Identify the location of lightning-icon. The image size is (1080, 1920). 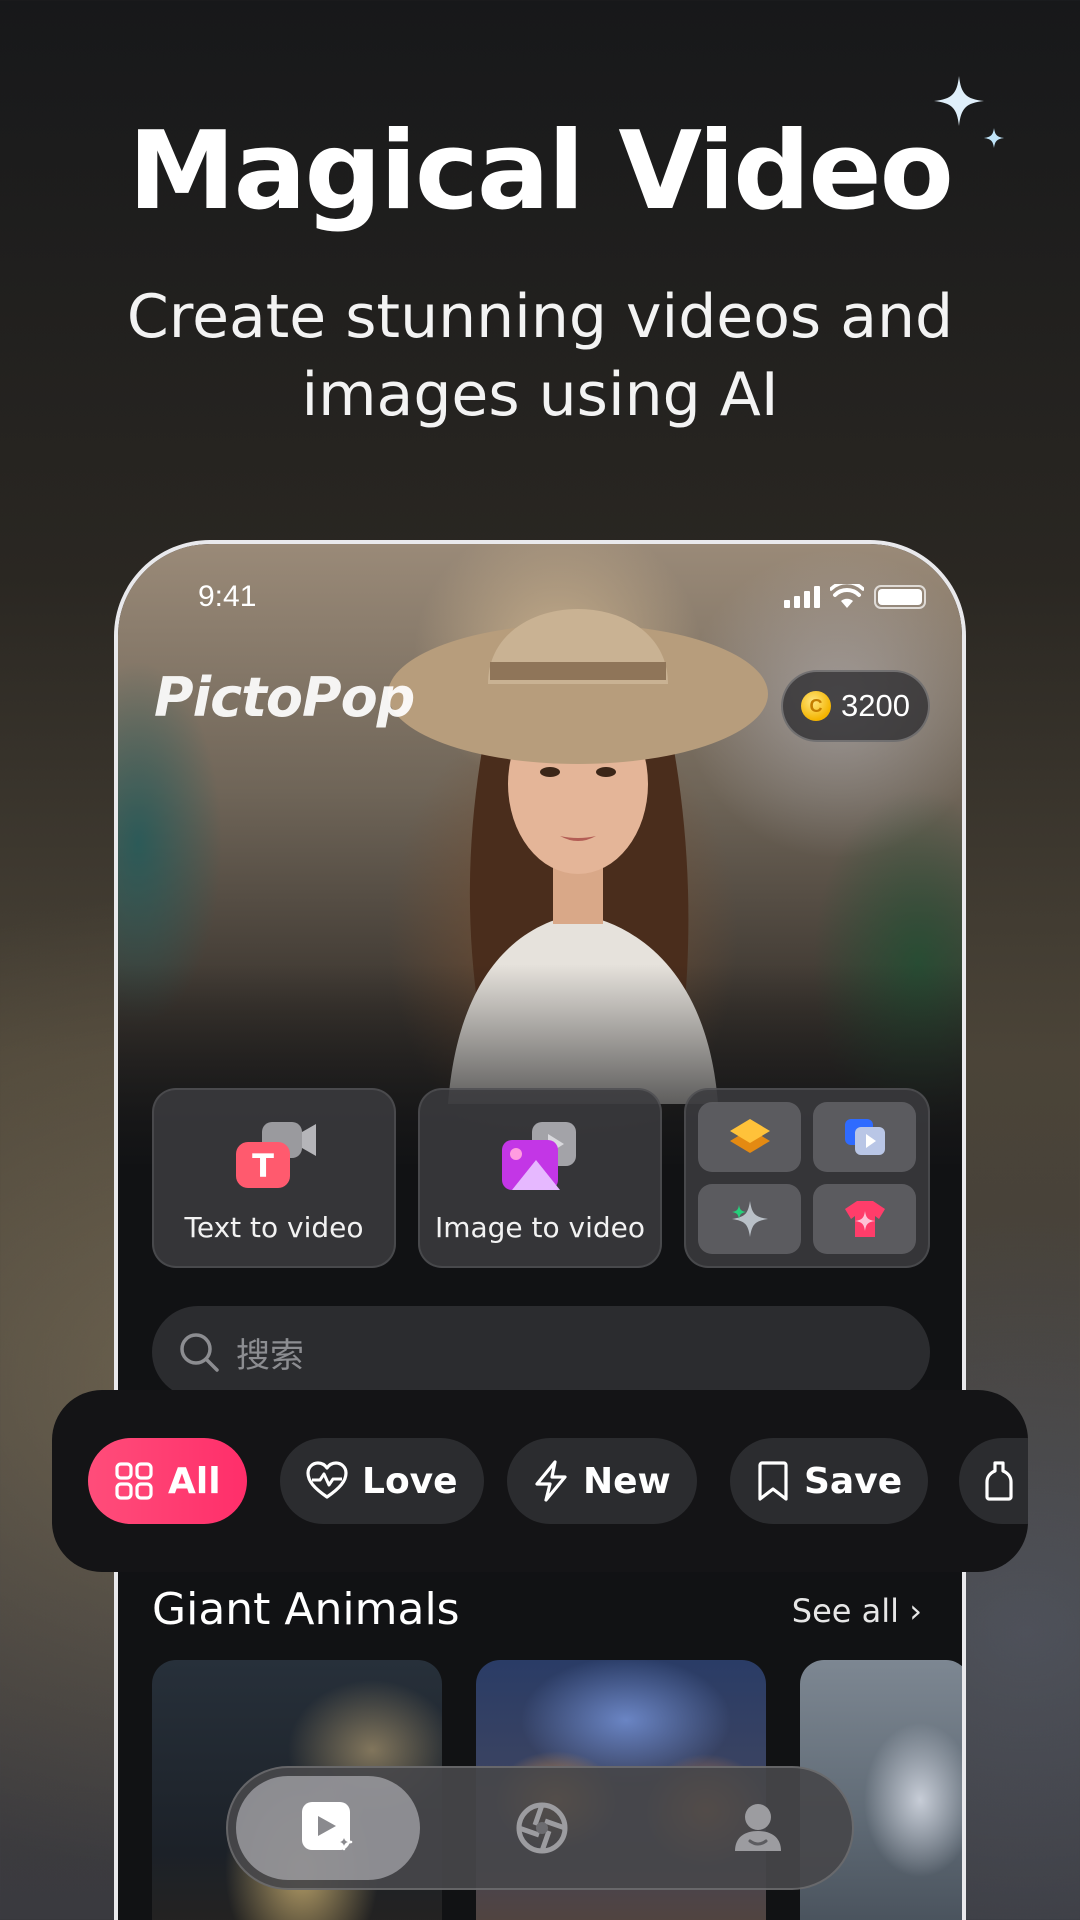
(551, 1481).